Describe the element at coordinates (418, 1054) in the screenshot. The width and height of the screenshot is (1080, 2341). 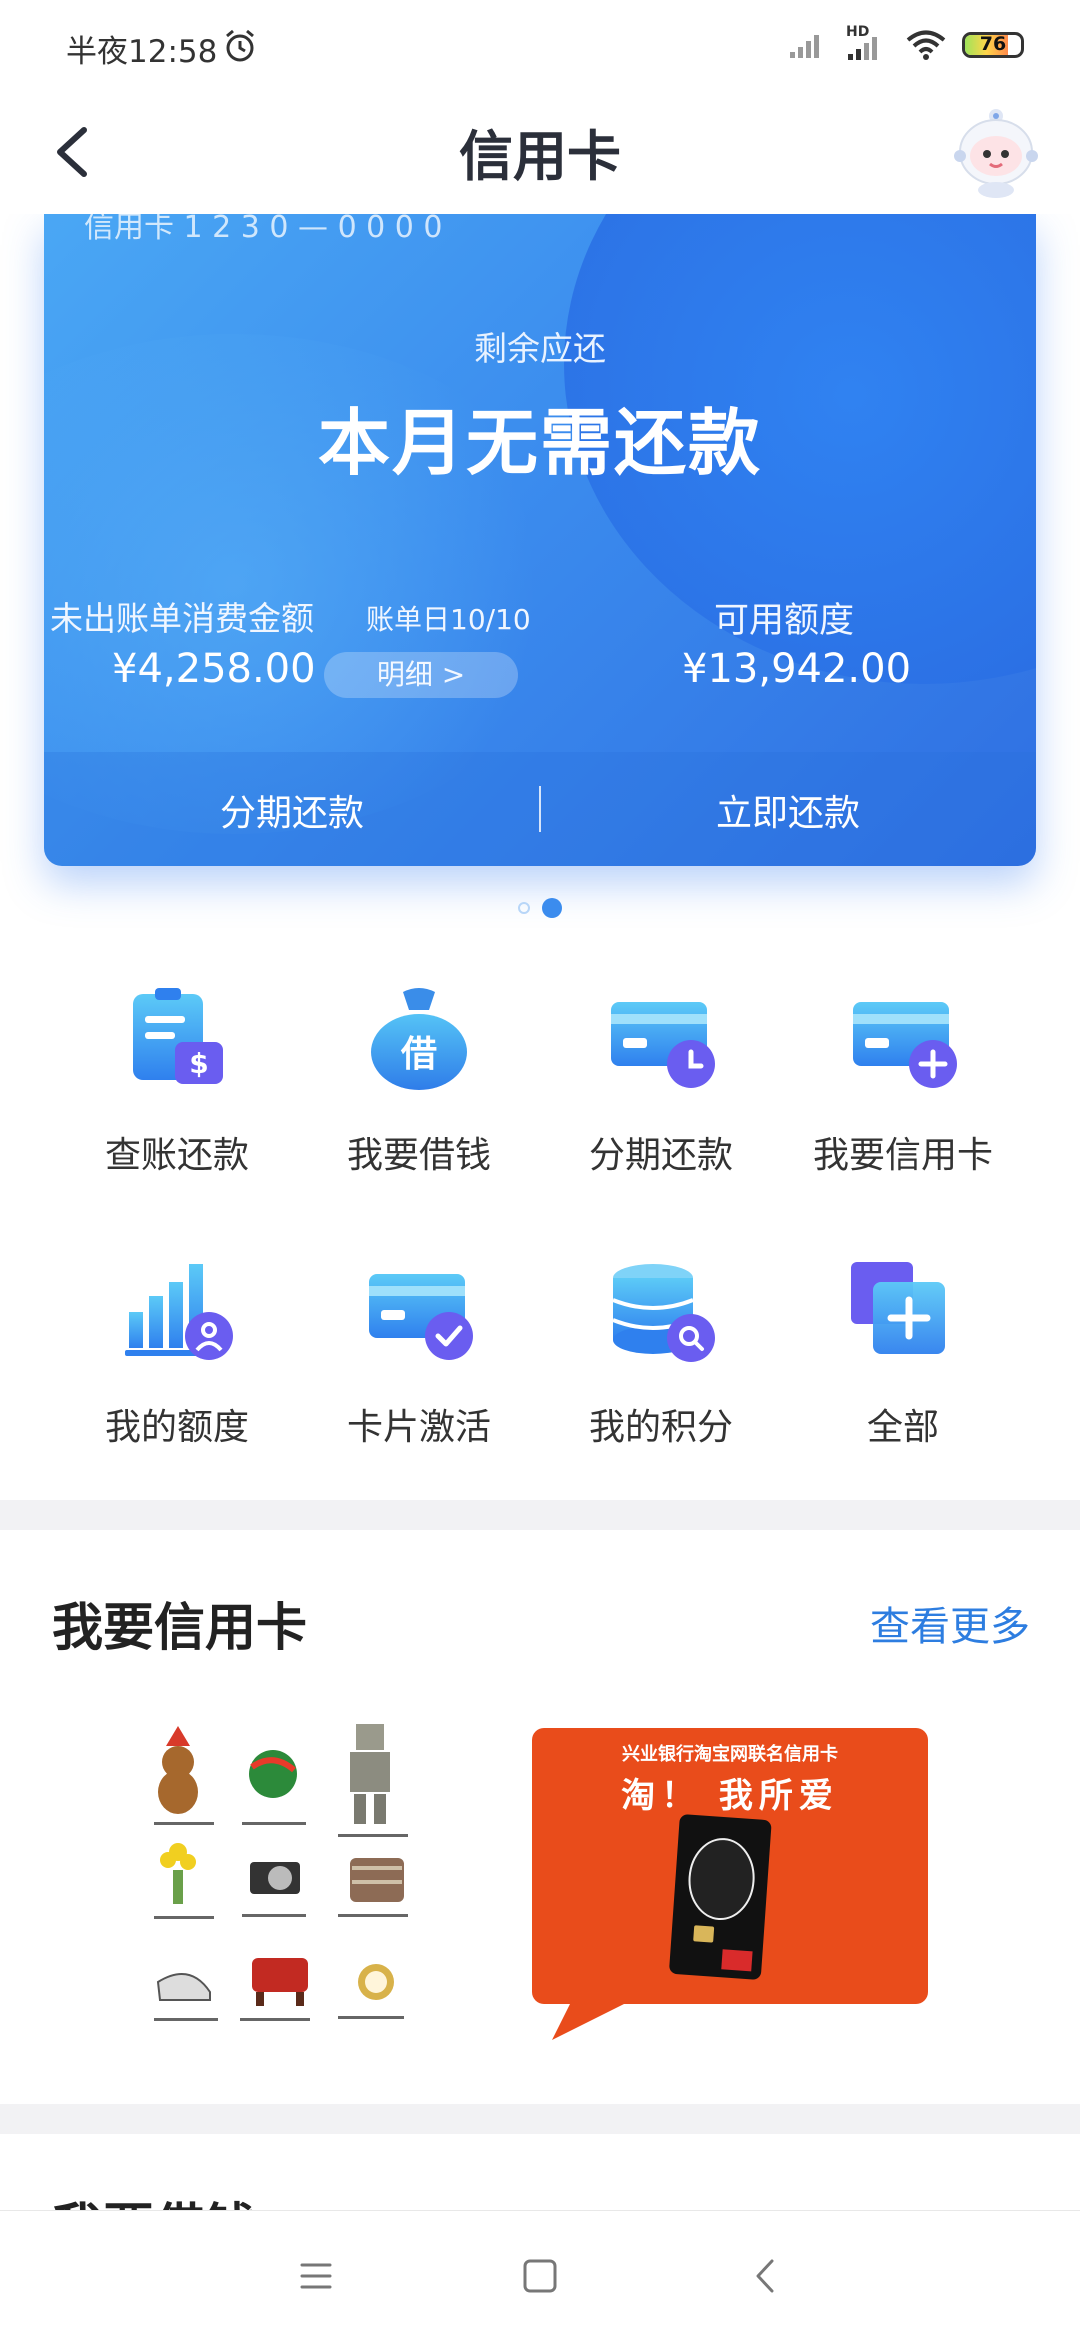
I see `money-bag-char: 借` at that location.